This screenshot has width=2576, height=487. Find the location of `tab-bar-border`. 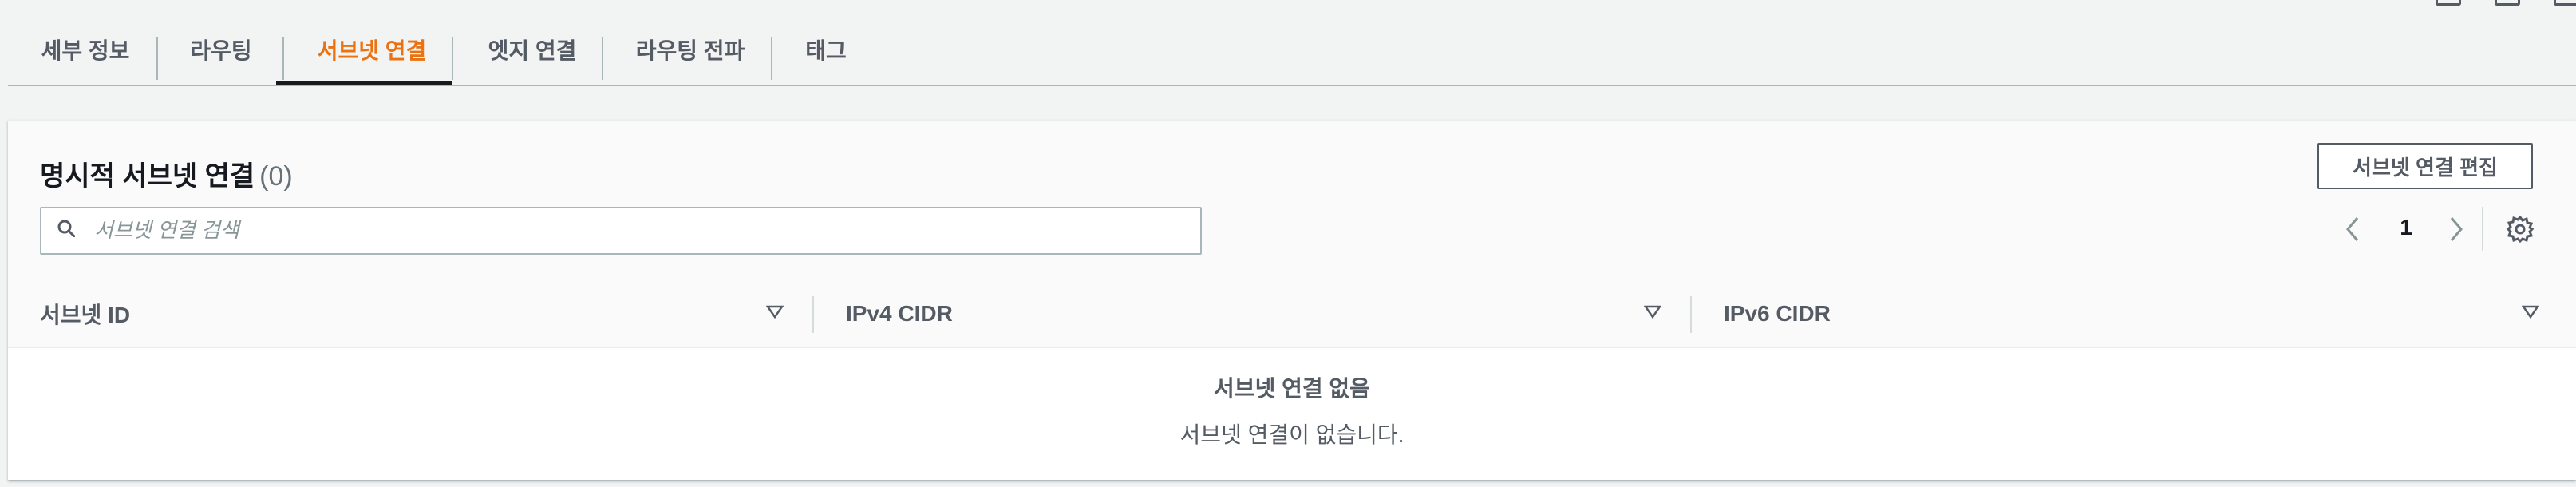

tab-bar-border is located at coordinates (1292, 85).